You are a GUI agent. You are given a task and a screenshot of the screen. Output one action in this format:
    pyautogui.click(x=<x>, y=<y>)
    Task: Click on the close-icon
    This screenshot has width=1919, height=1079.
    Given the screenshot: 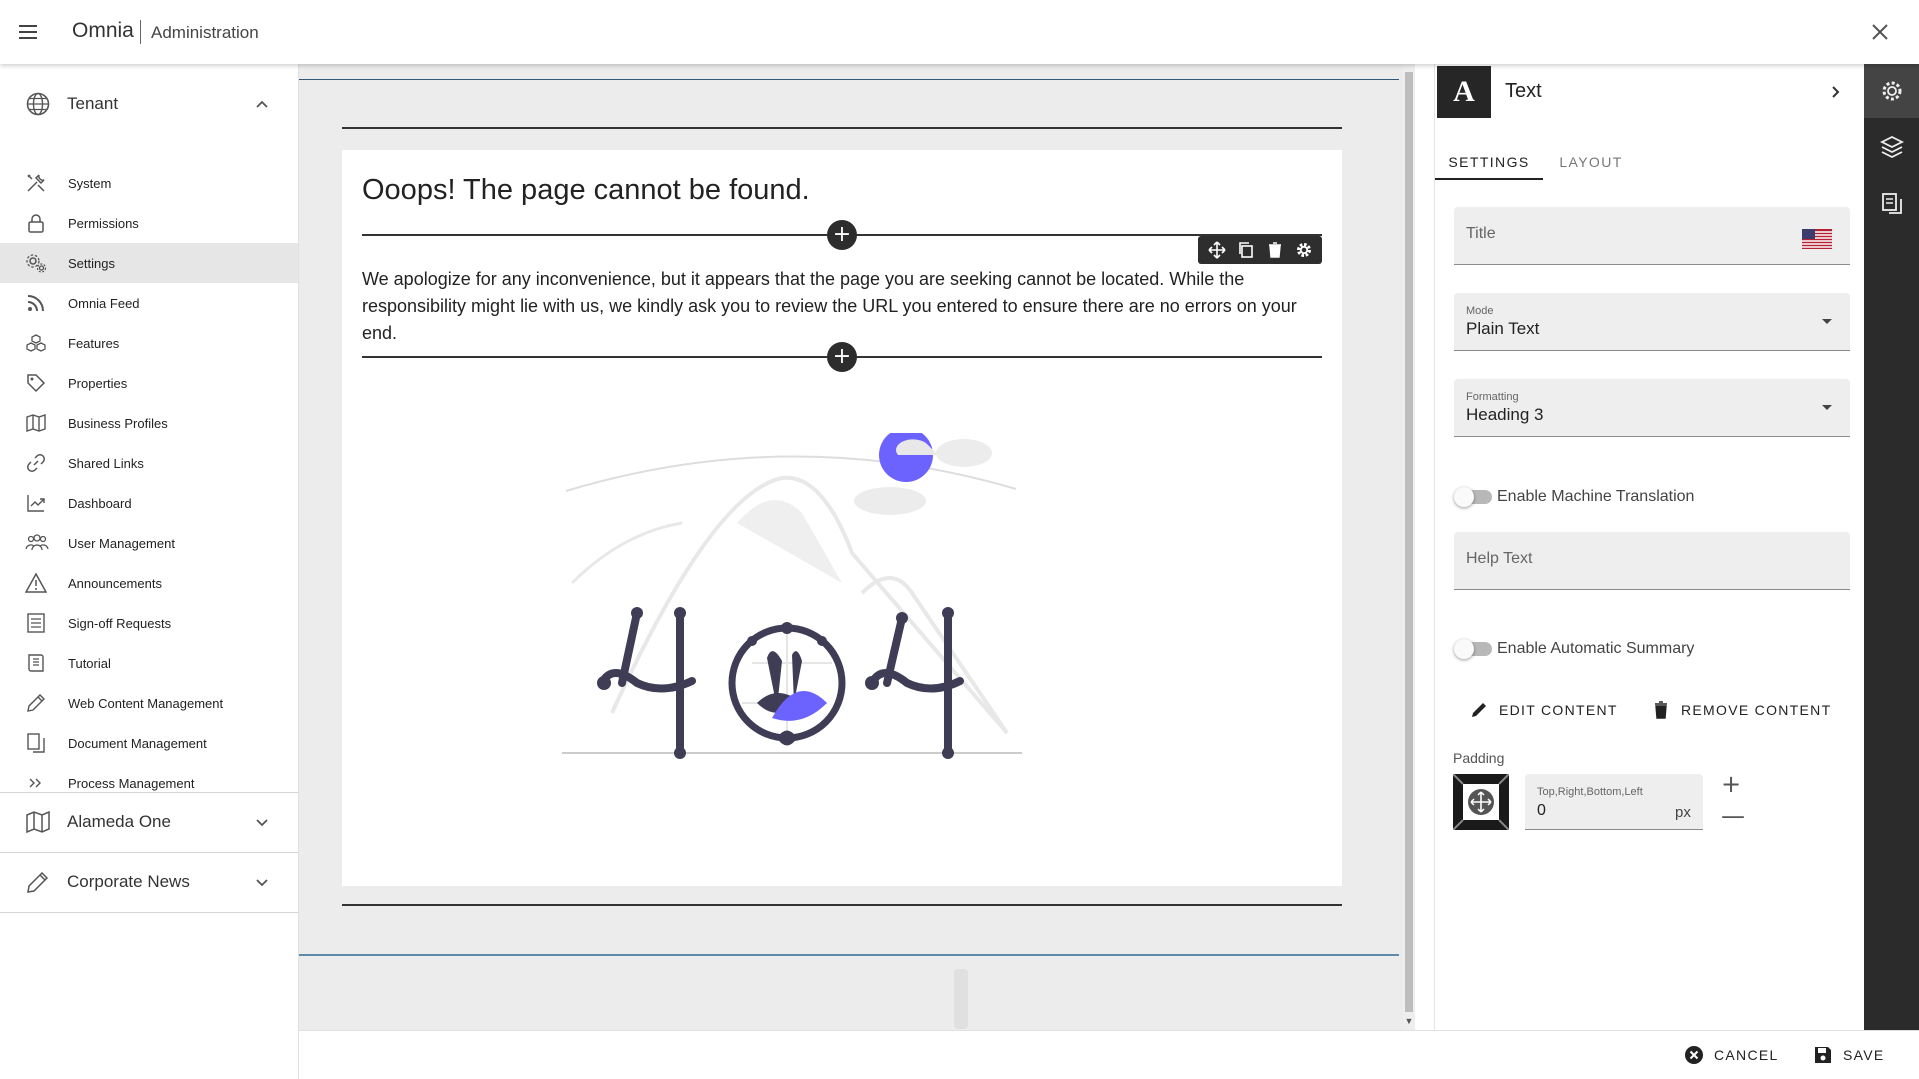 What is the action you would take?
    pyautogui.click(x=1880, y=32)
    